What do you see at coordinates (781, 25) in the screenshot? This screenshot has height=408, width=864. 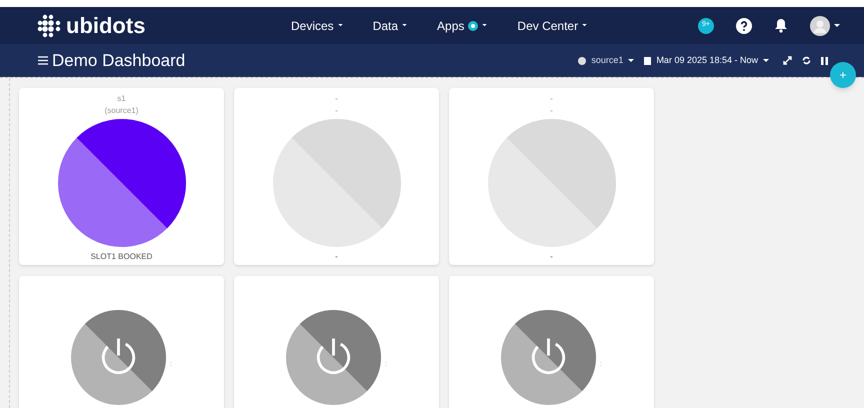 I see `bell-icon` at bounding box center [781, 25].